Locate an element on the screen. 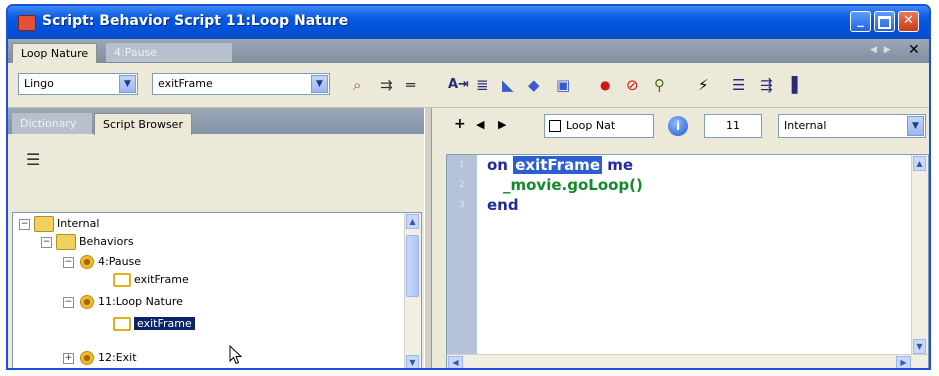  language-select-value: Lingo is located at coordinates (39, 83).